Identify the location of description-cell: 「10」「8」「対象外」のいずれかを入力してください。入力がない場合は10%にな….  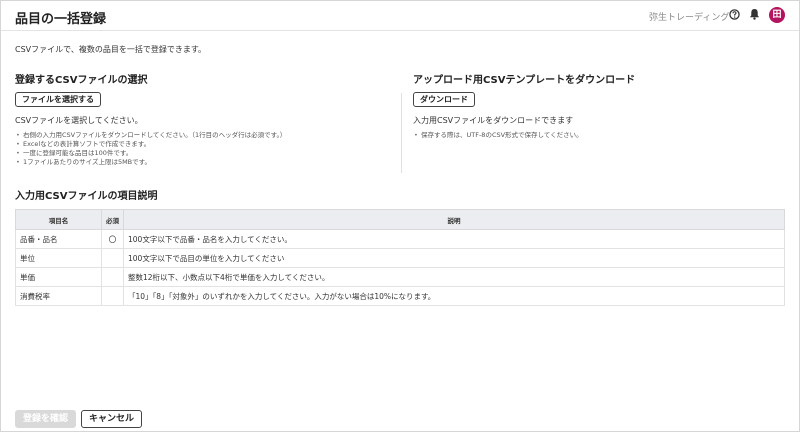
(454, 296).